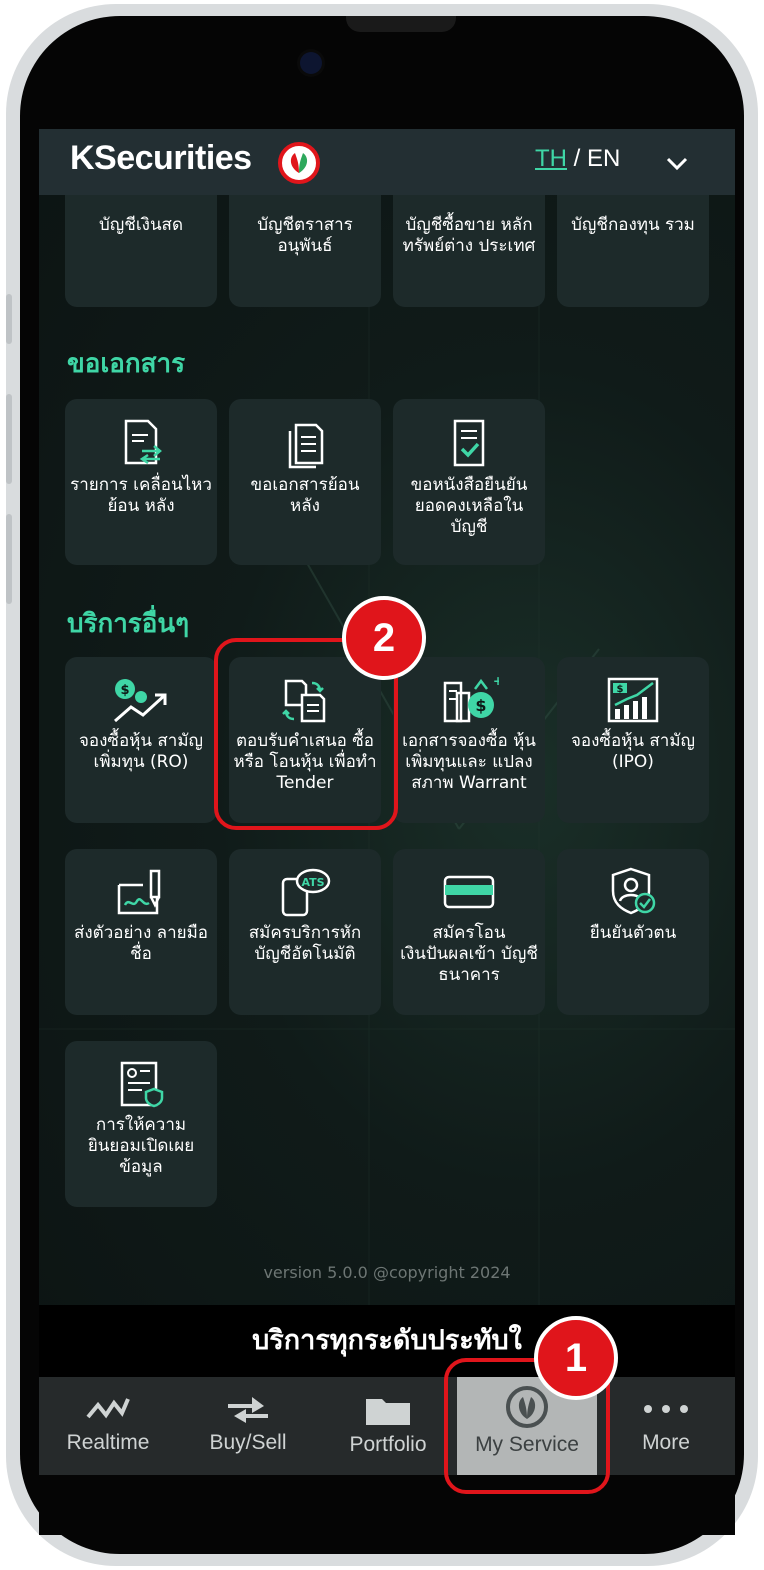  Describe the element at coordinates (248, 1410) in the screenshot. I see `buy-sell-arrows-icon` at that location.